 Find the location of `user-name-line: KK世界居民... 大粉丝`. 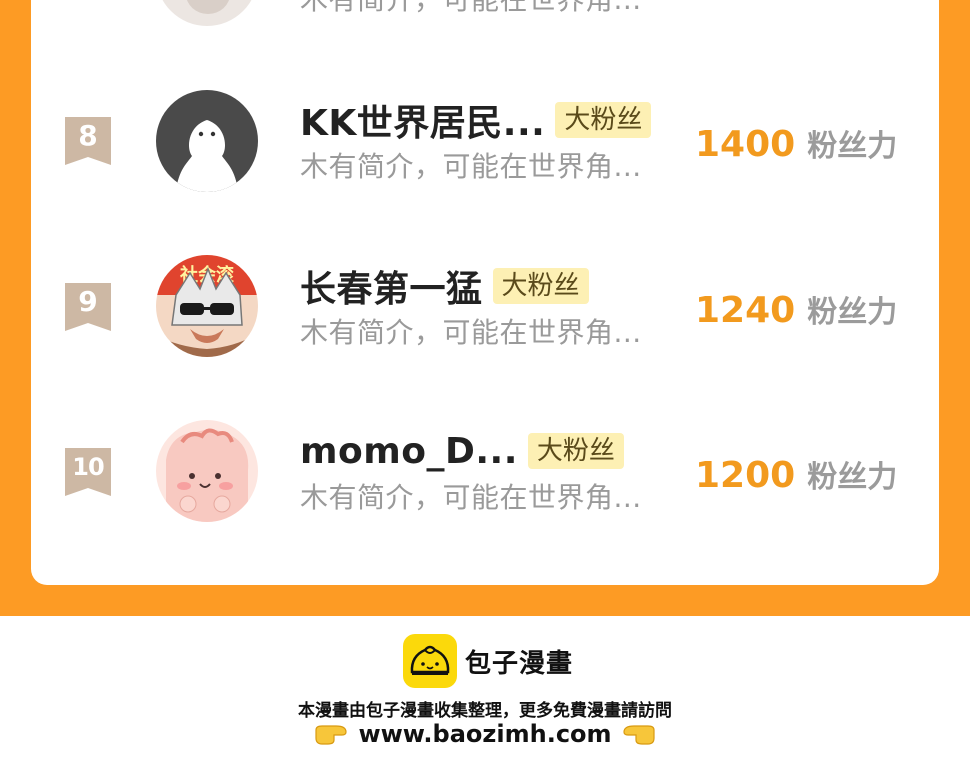

user-name-line: KK世界居民... 大粉丝 is located at coordinates (476, 121).